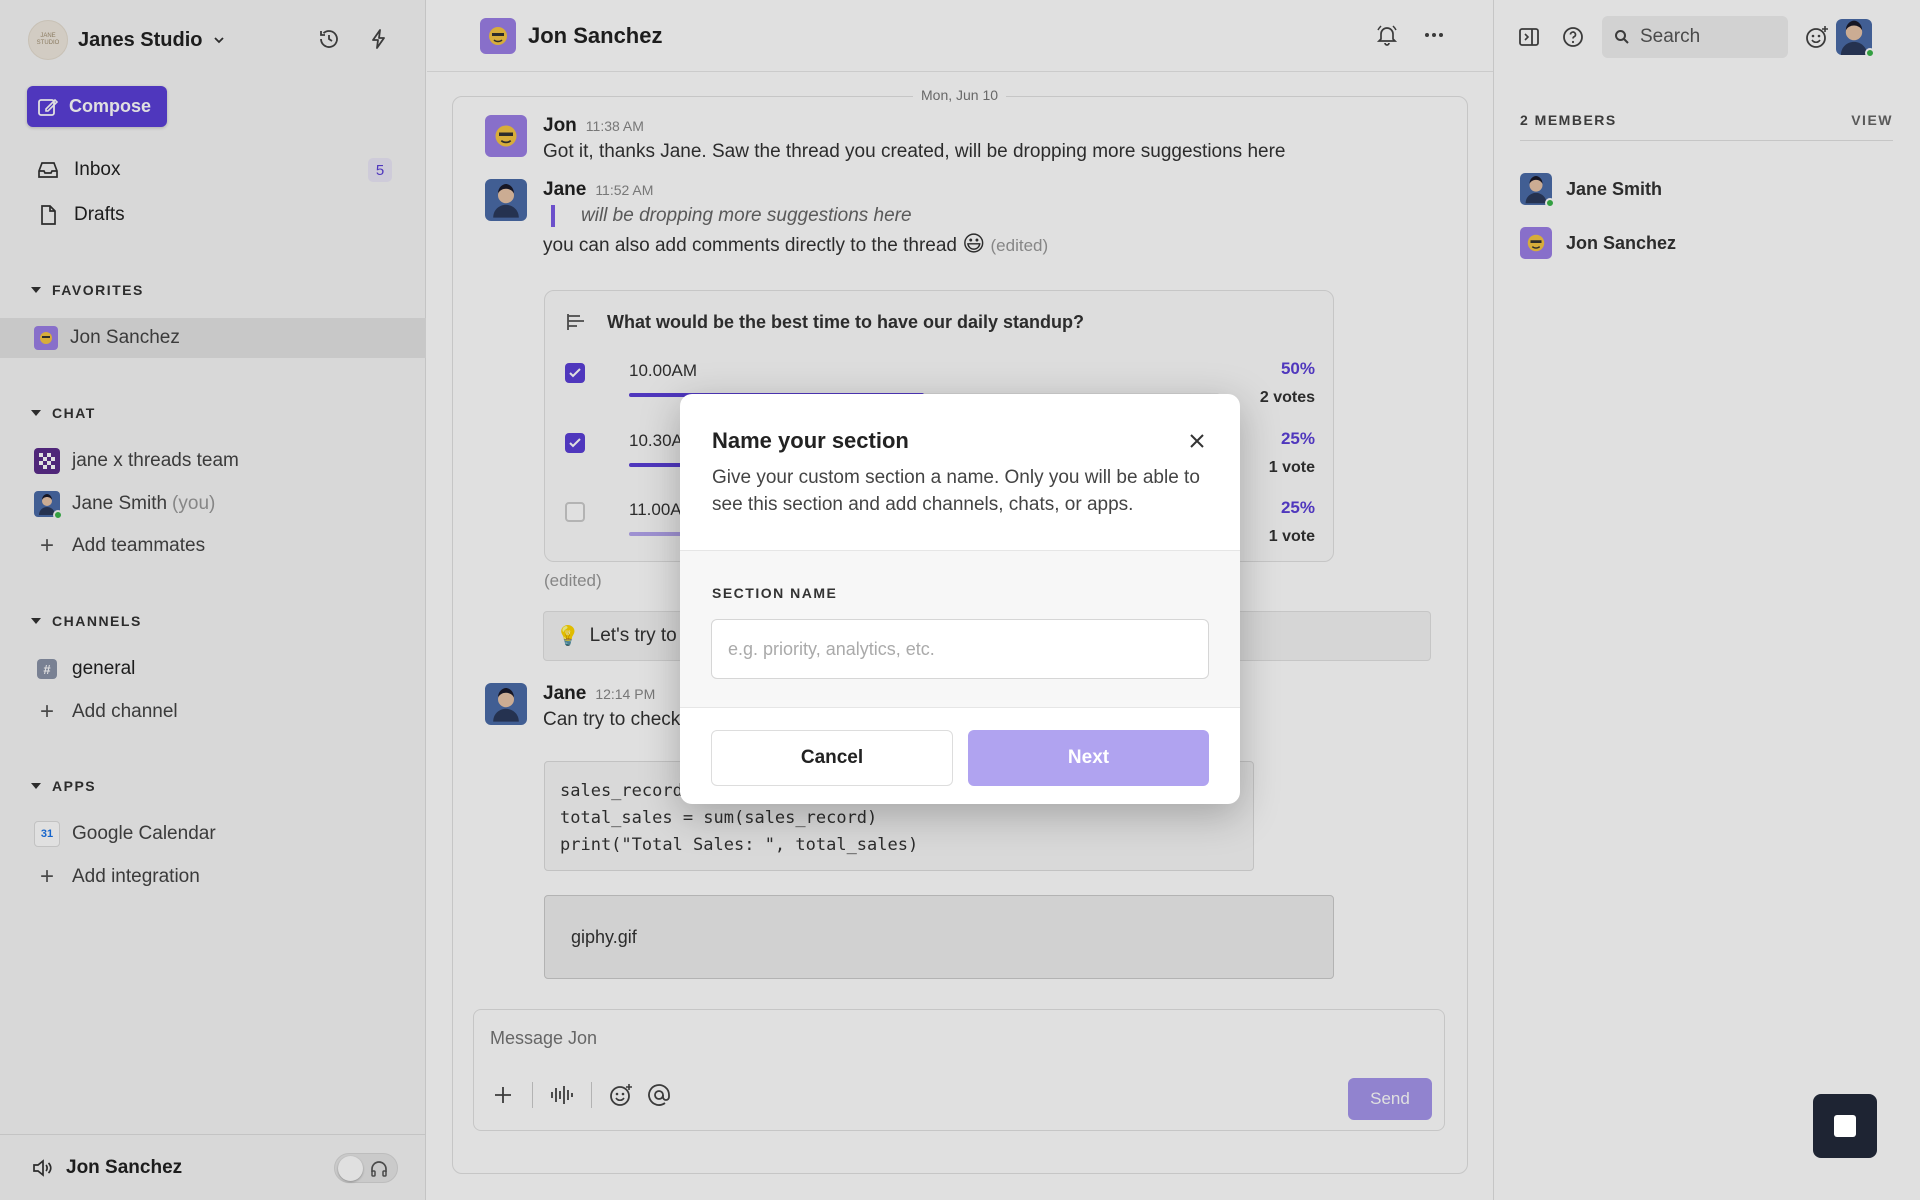  Describe the element at coordinates (810, 440) in the screenshot. I see `dialog-title: Name your section` at that location.